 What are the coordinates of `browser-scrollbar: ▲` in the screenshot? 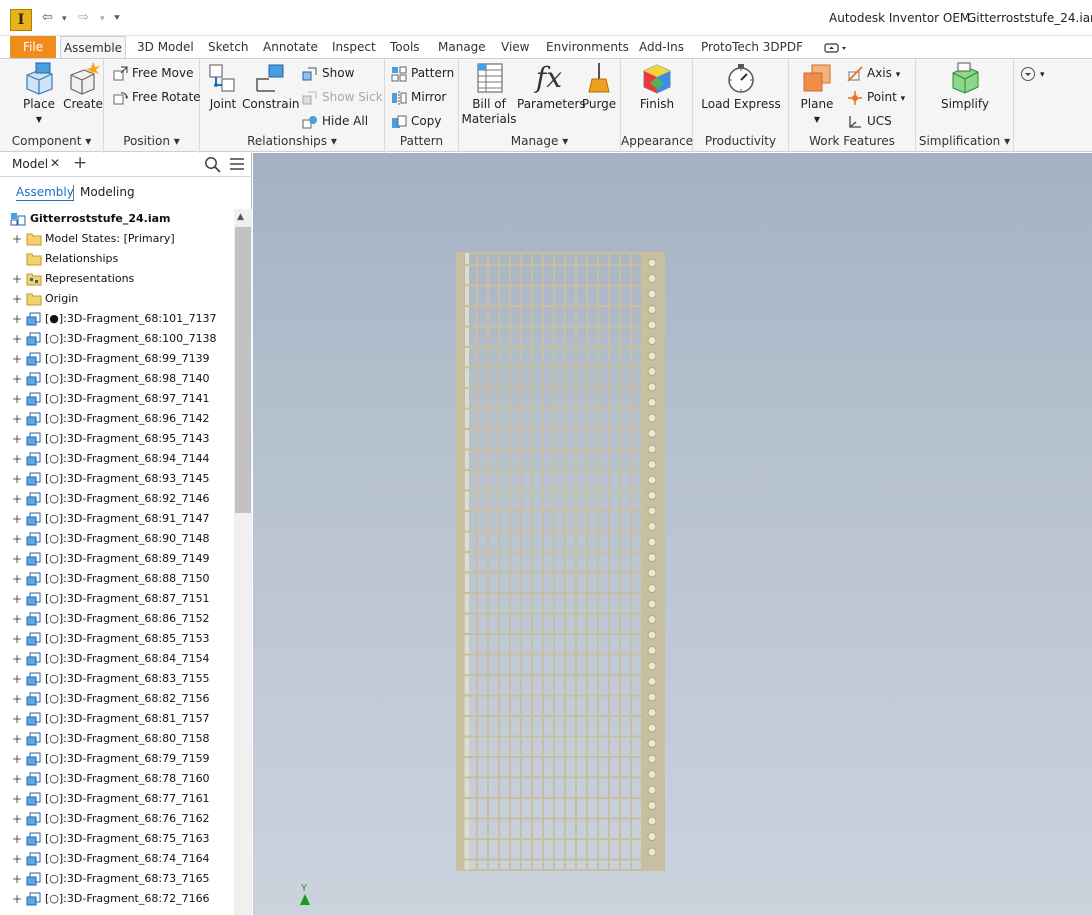 It's located at (243, 562).